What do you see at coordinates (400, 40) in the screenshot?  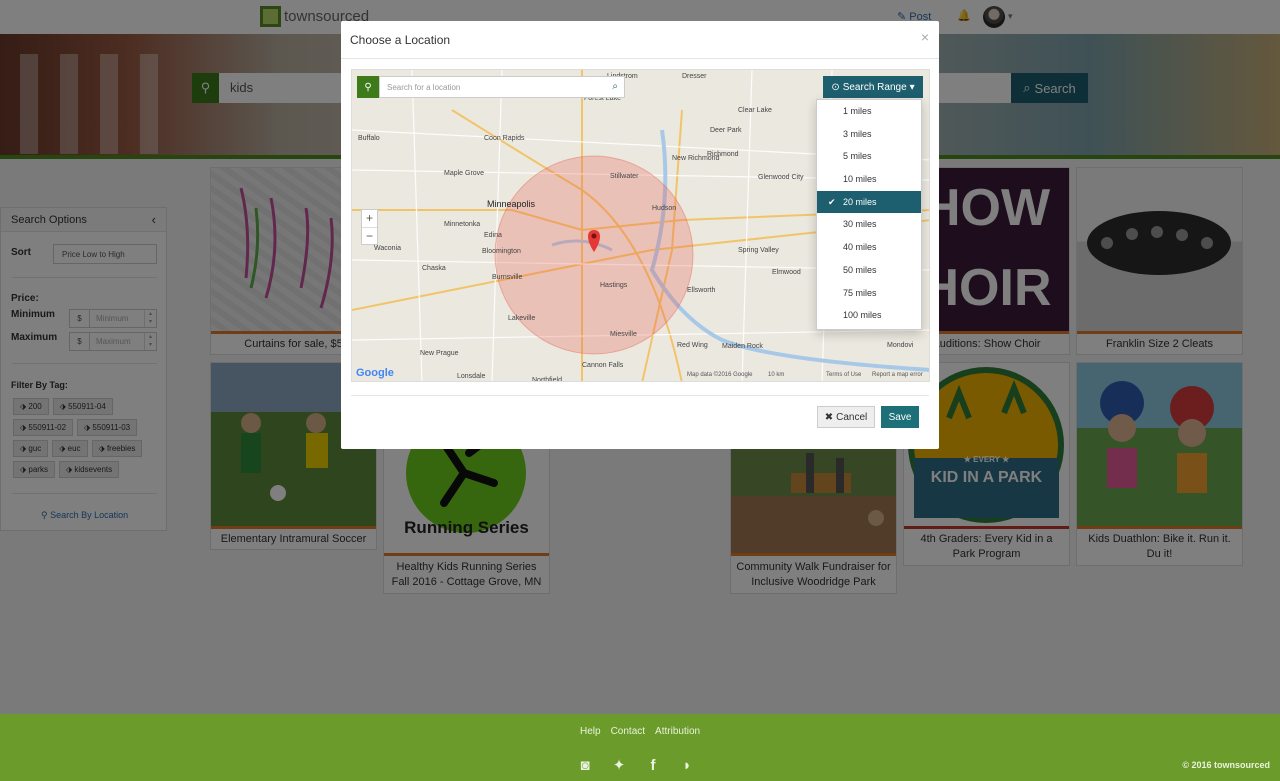 I see `modal-title: Choose a Location` at bounding box center [400, 40].